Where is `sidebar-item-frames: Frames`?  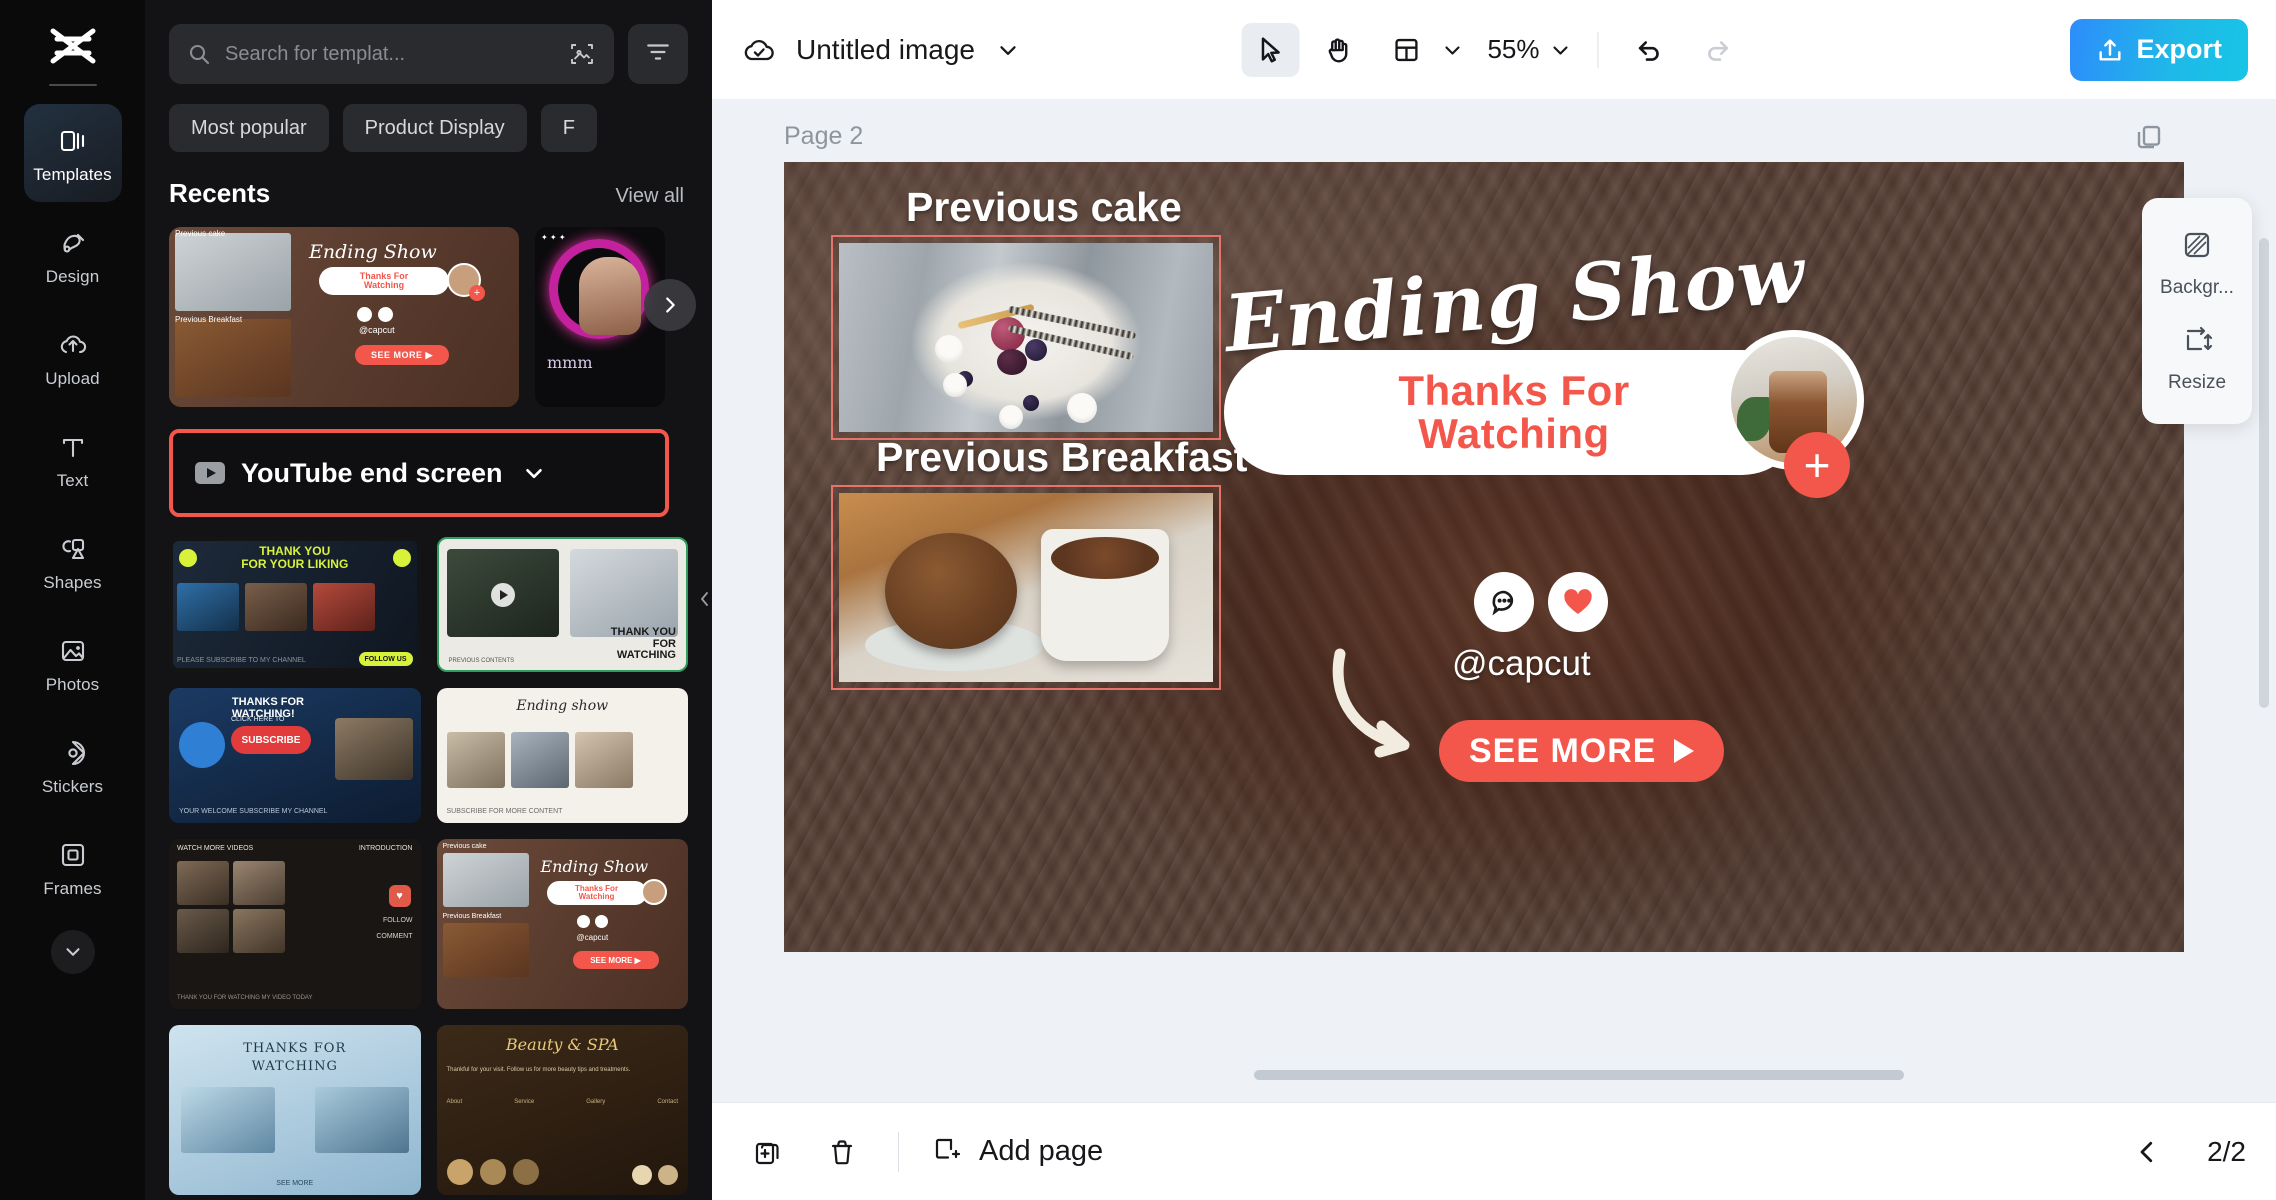
sidebar-item-frames: Frames is located at coordinates (73, 867).